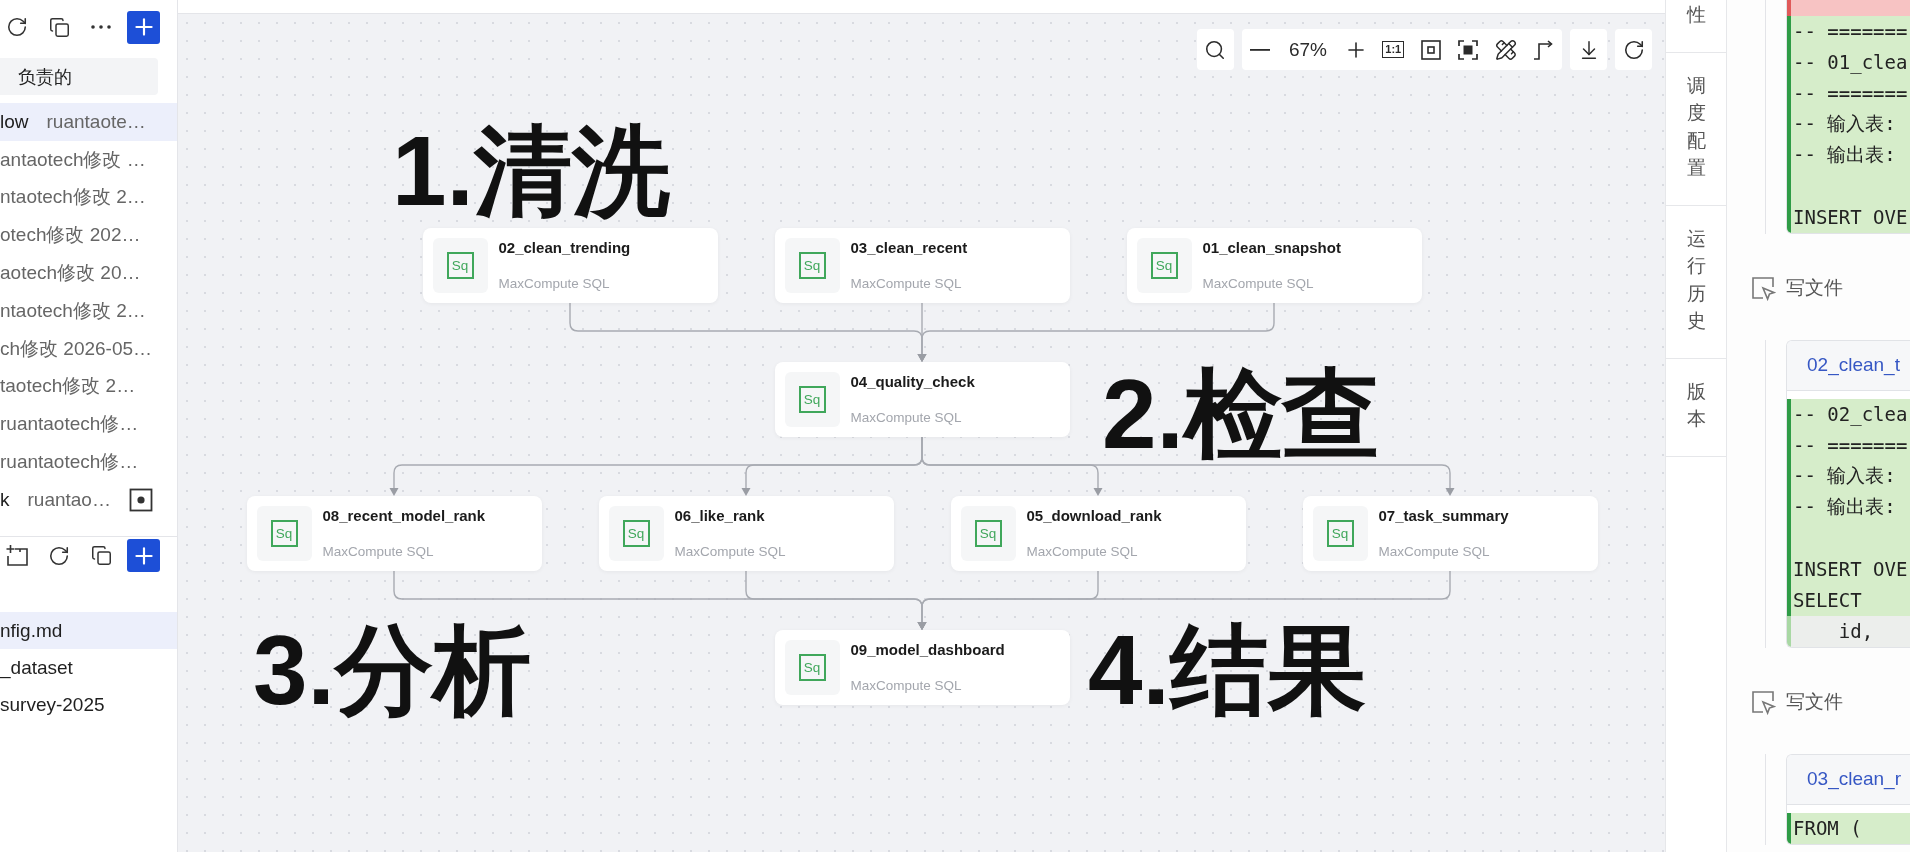  I want to click on node-title: 07_task_summary, so click(1443, 516).